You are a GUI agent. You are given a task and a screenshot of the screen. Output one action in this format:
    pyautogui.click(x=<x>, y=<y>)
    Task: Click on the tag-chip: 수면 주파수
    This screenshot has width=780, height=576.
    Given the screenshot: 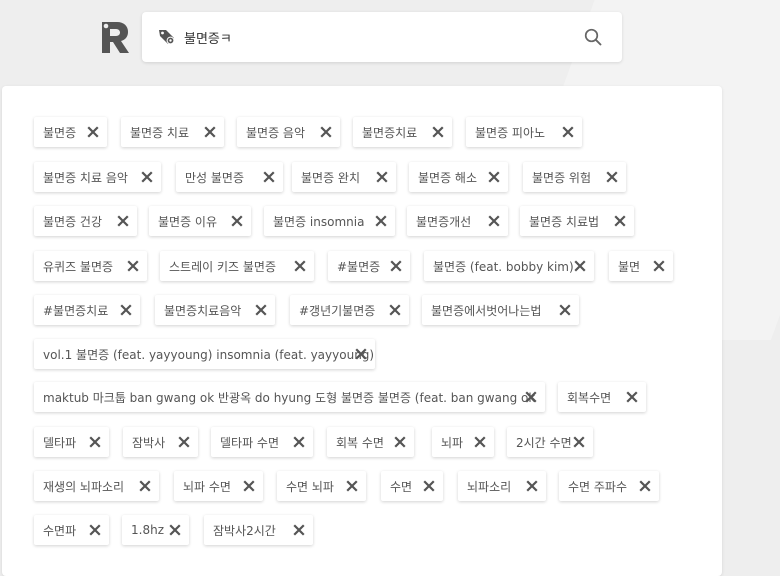 What is the action you would take?
    pyautogui.click(x=609, y=486)
    